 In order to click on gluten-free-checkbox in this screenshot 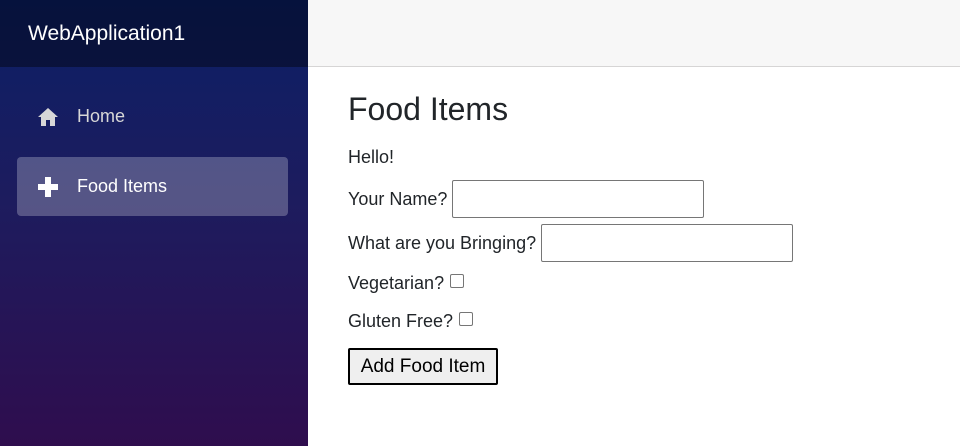, I will do `click(466, 319)`.